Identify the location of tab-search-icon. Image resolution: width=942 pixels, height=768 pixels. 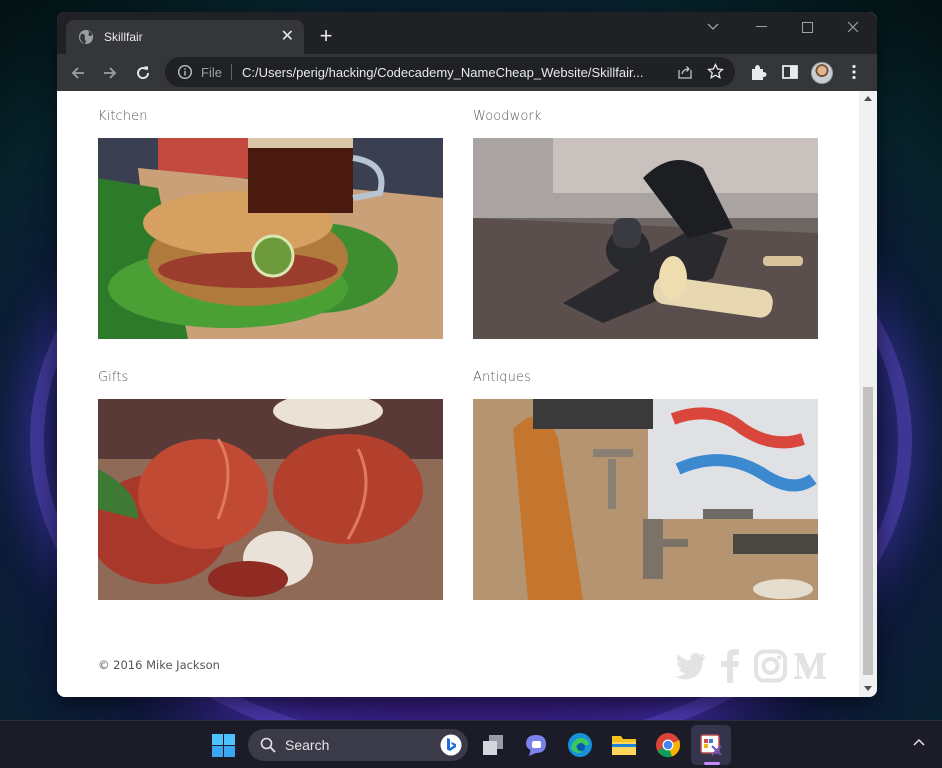
(713, 27).